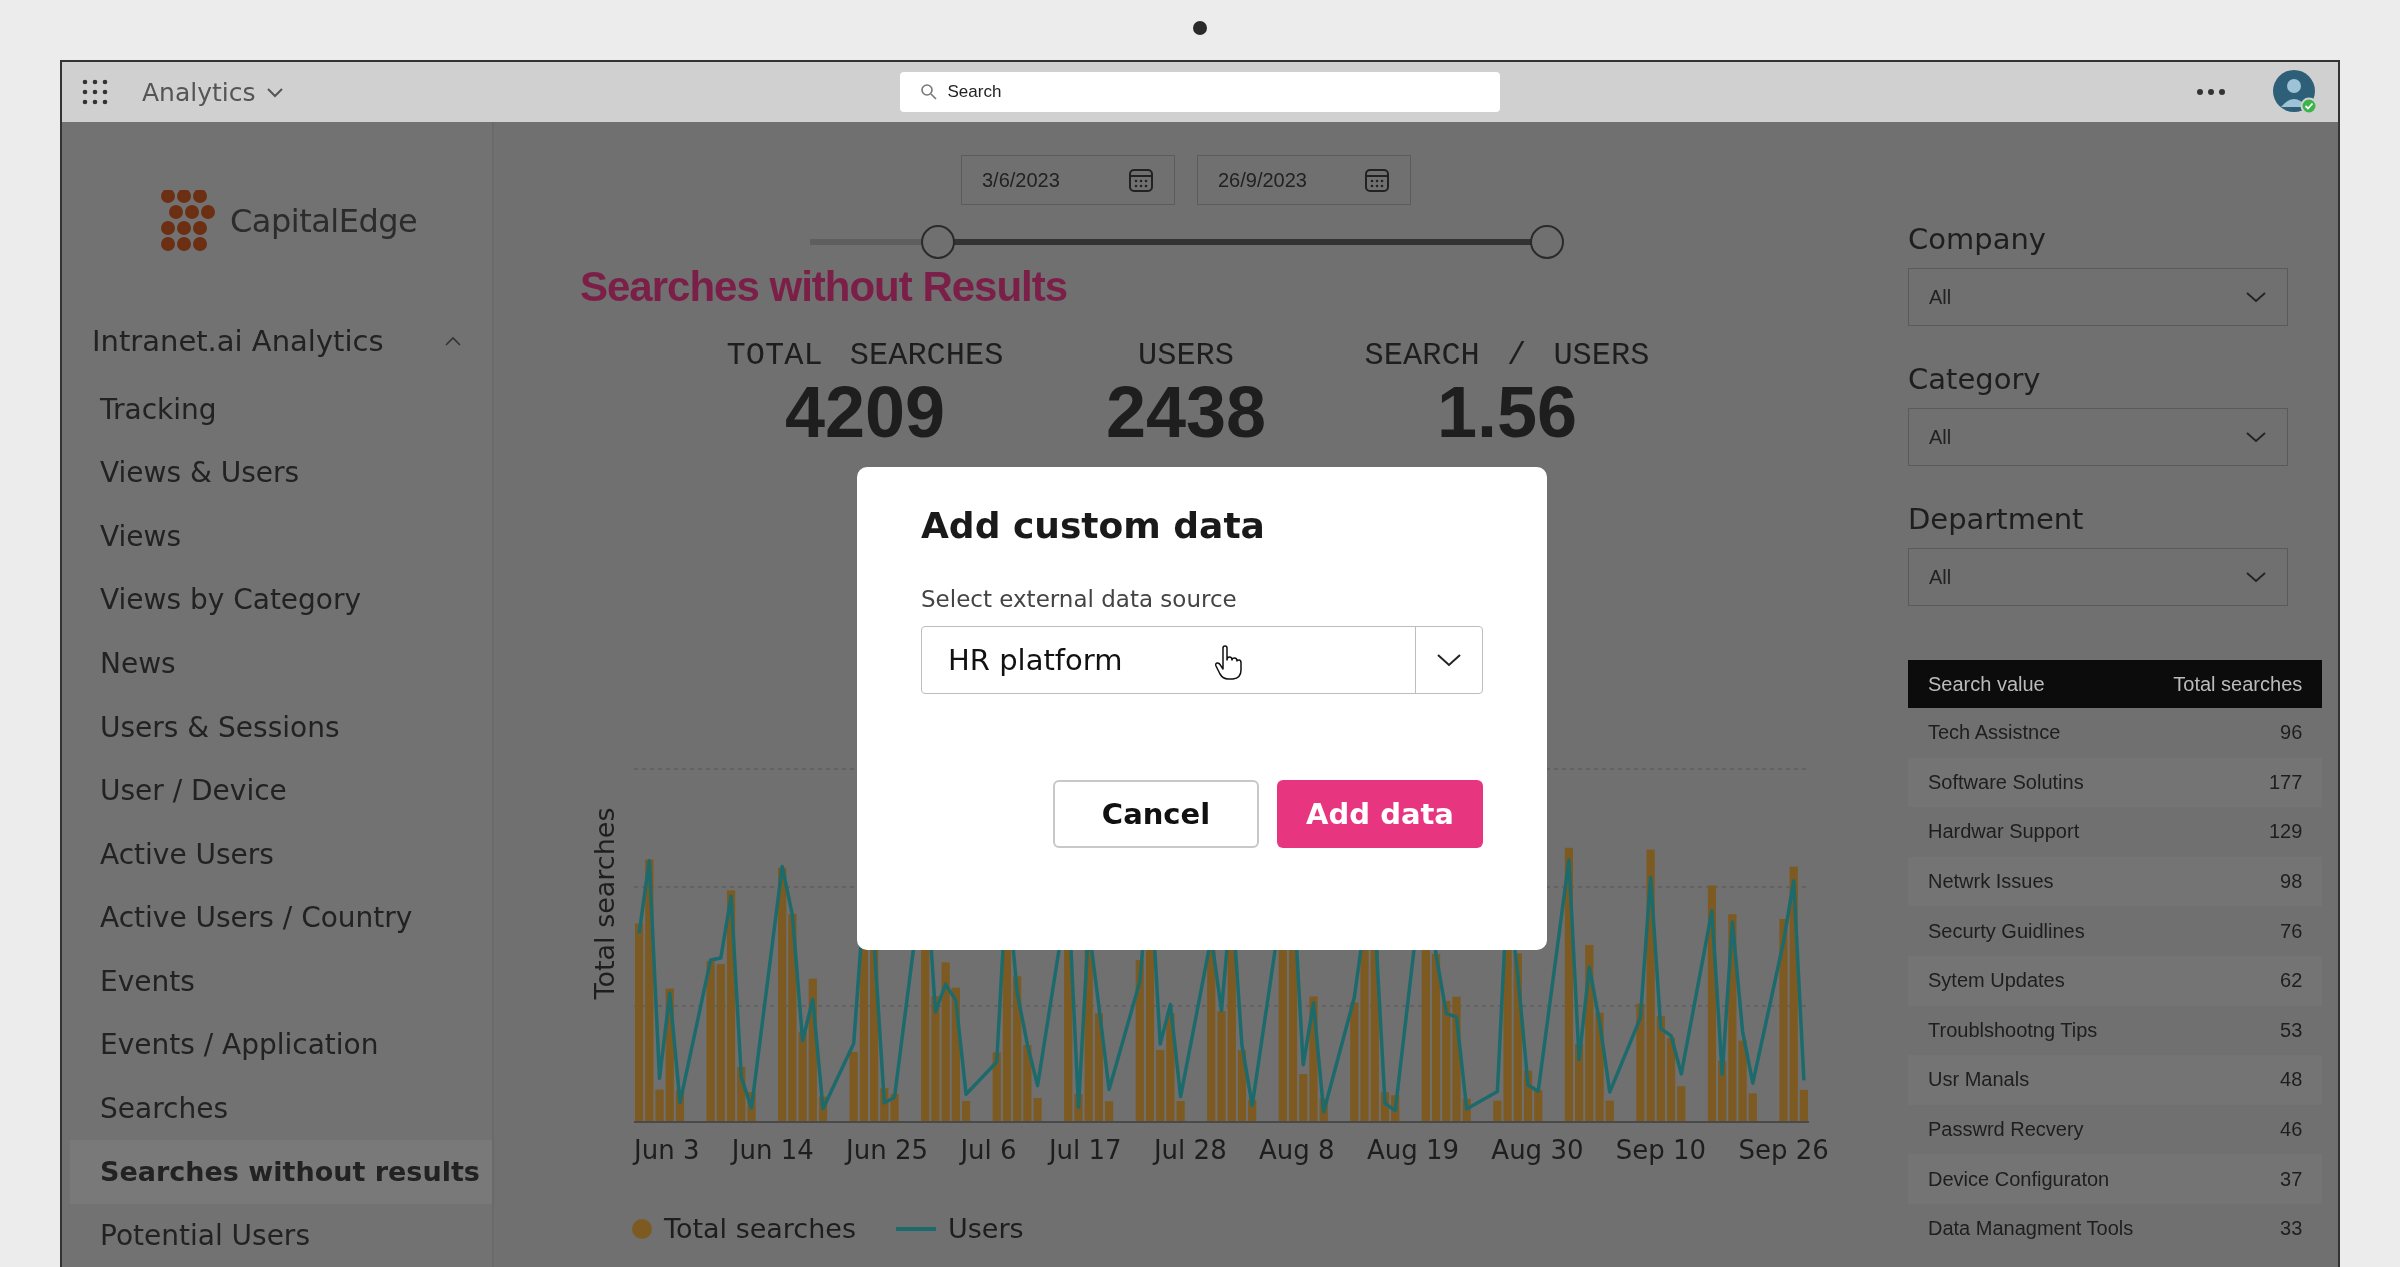 Image resolution: width=2400 pixels, height=1267 pixels. What do you see at coordinates (604, 903) in the screenshot?
I see `axis-title: Total searches` at bounding box center [604, 903].